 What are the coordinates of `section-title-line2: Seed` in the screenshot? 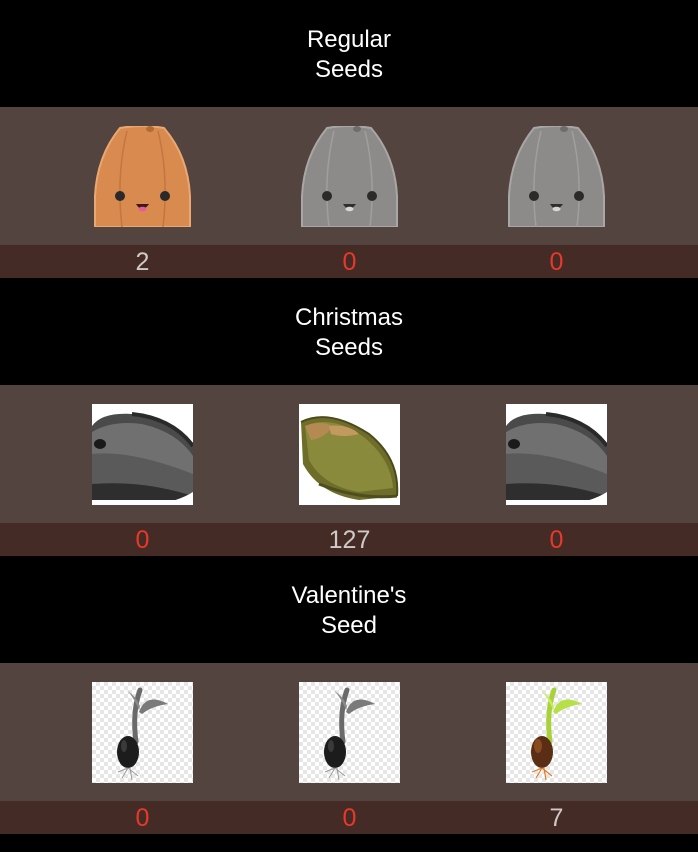 It's located at (349, 625).